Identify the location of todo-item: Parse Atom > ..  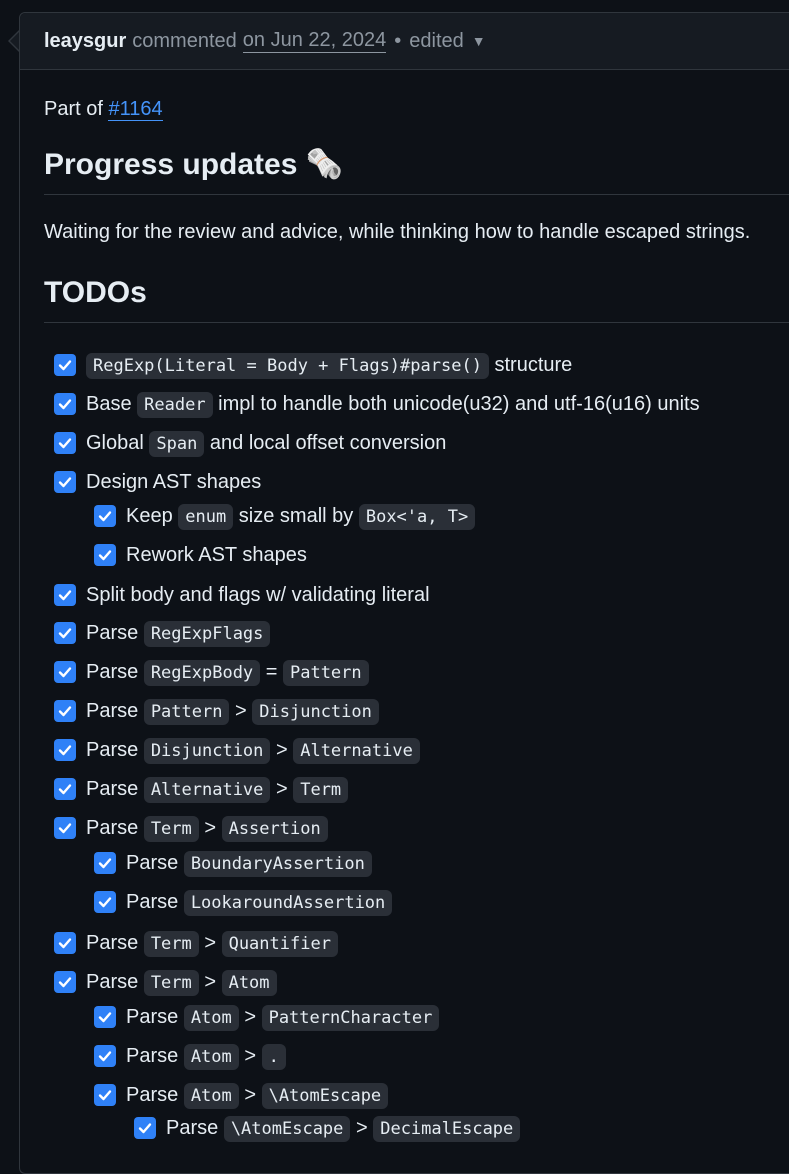
(416, 1057).